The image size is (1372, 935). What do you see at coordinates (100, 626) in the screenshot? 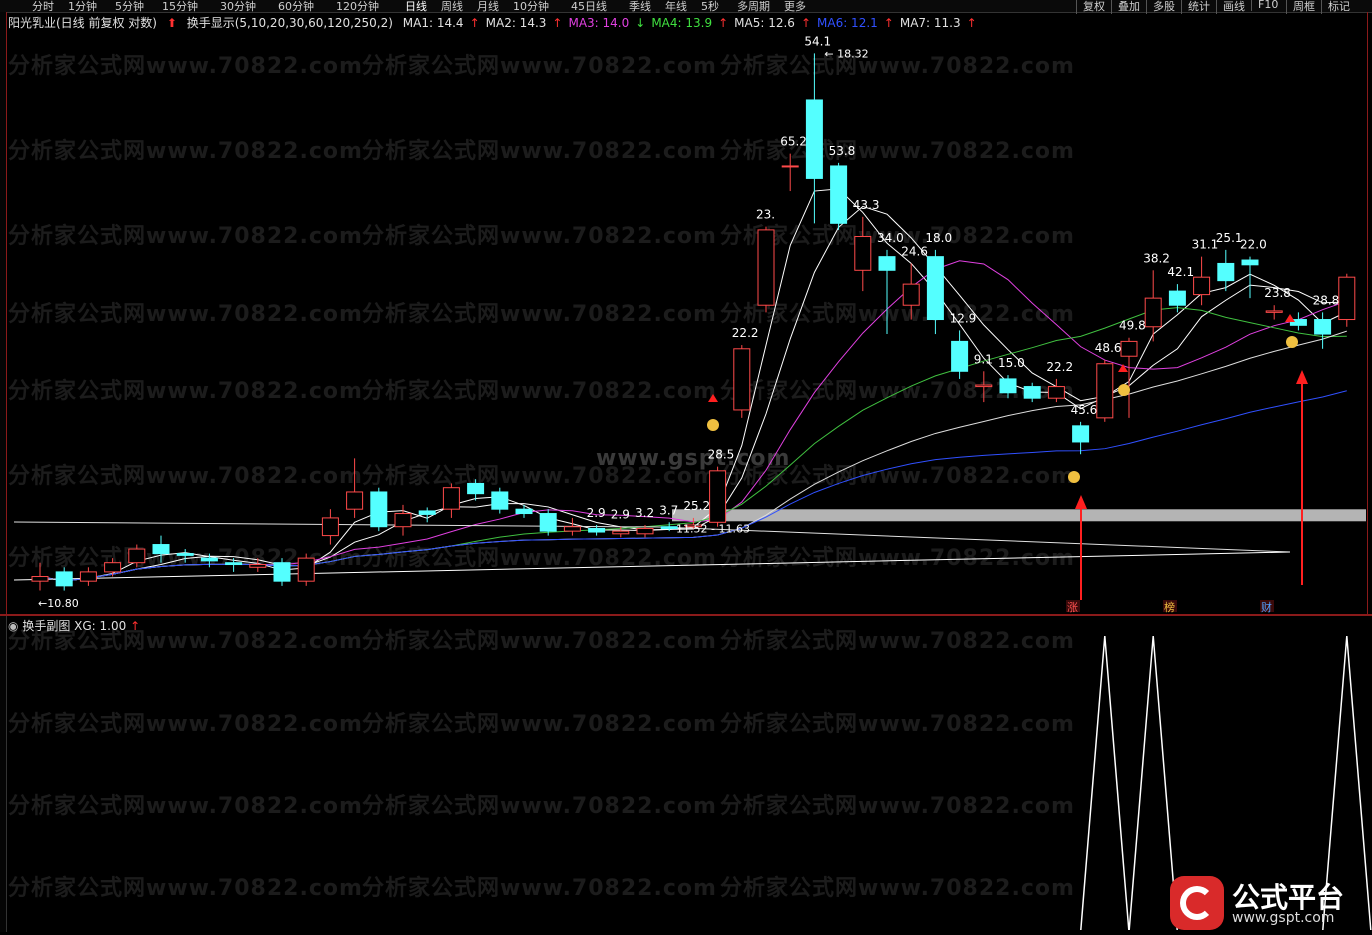
I see `xg-value: XG: 1.00` at bounding box center [100, 626].